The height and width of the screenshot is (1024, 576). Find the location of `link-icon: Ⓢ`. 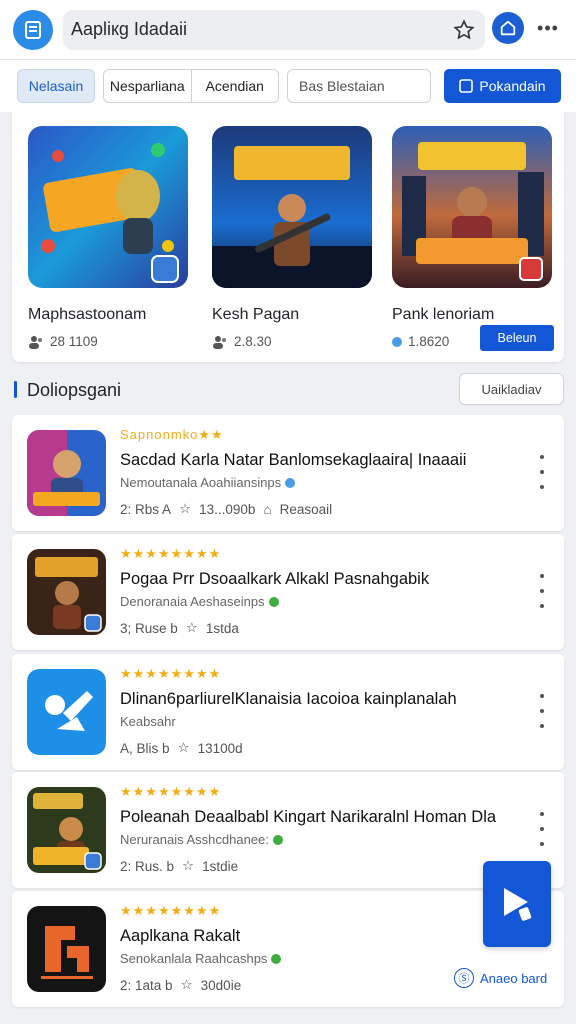

link-icon: Ⓢ is located at coordinates (464, 978).